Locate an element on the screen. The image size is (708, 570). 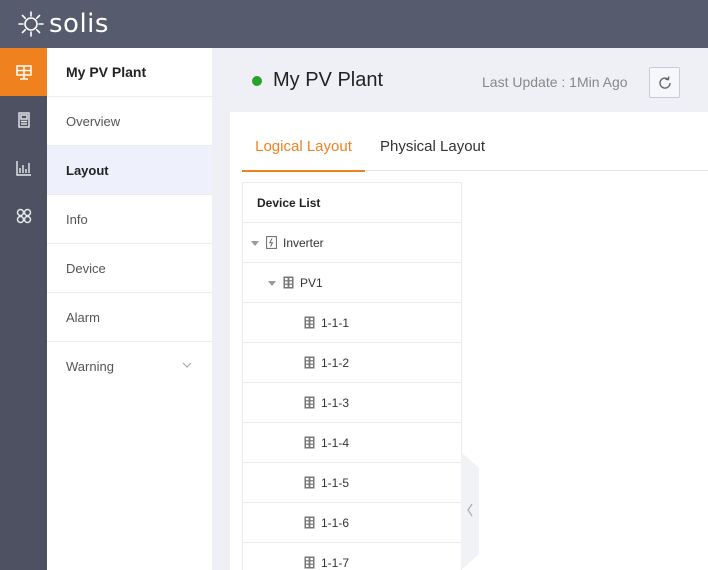
tree-node-label: 1-1-1 is located at coordinates (335, 322).